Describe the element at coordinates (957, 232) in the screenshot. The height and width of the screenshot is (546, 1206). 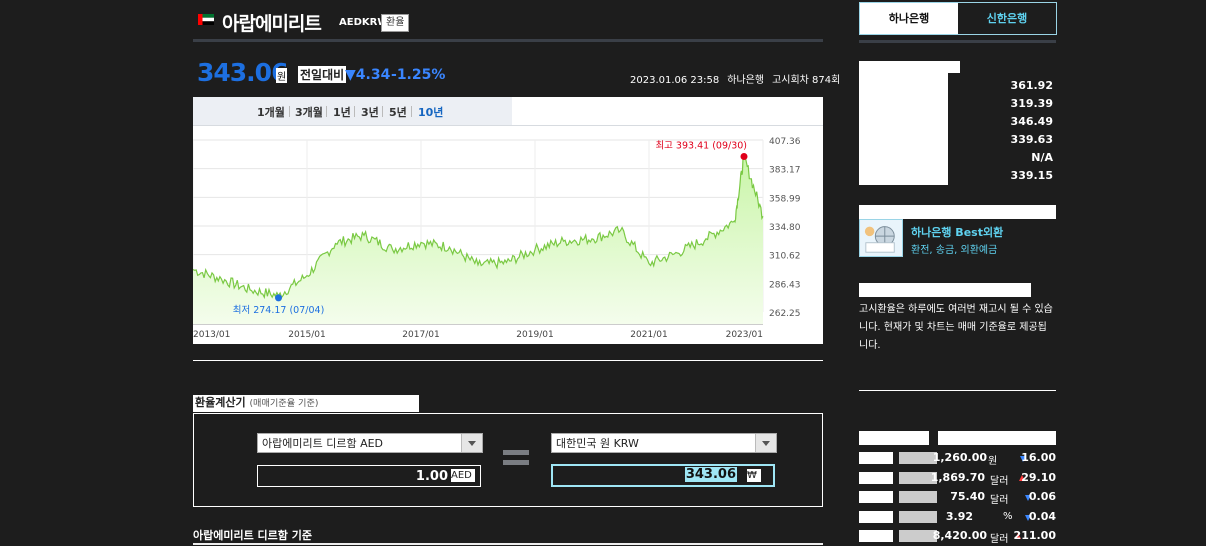
I see `promo-title-link: 하나은행 Best외환` at that location.